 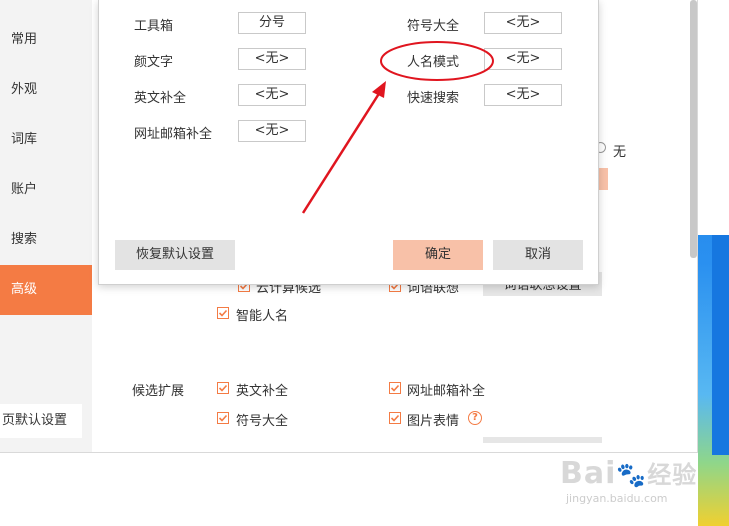 I want to click on pointer-arrow-line, so click(x=341, y=152).